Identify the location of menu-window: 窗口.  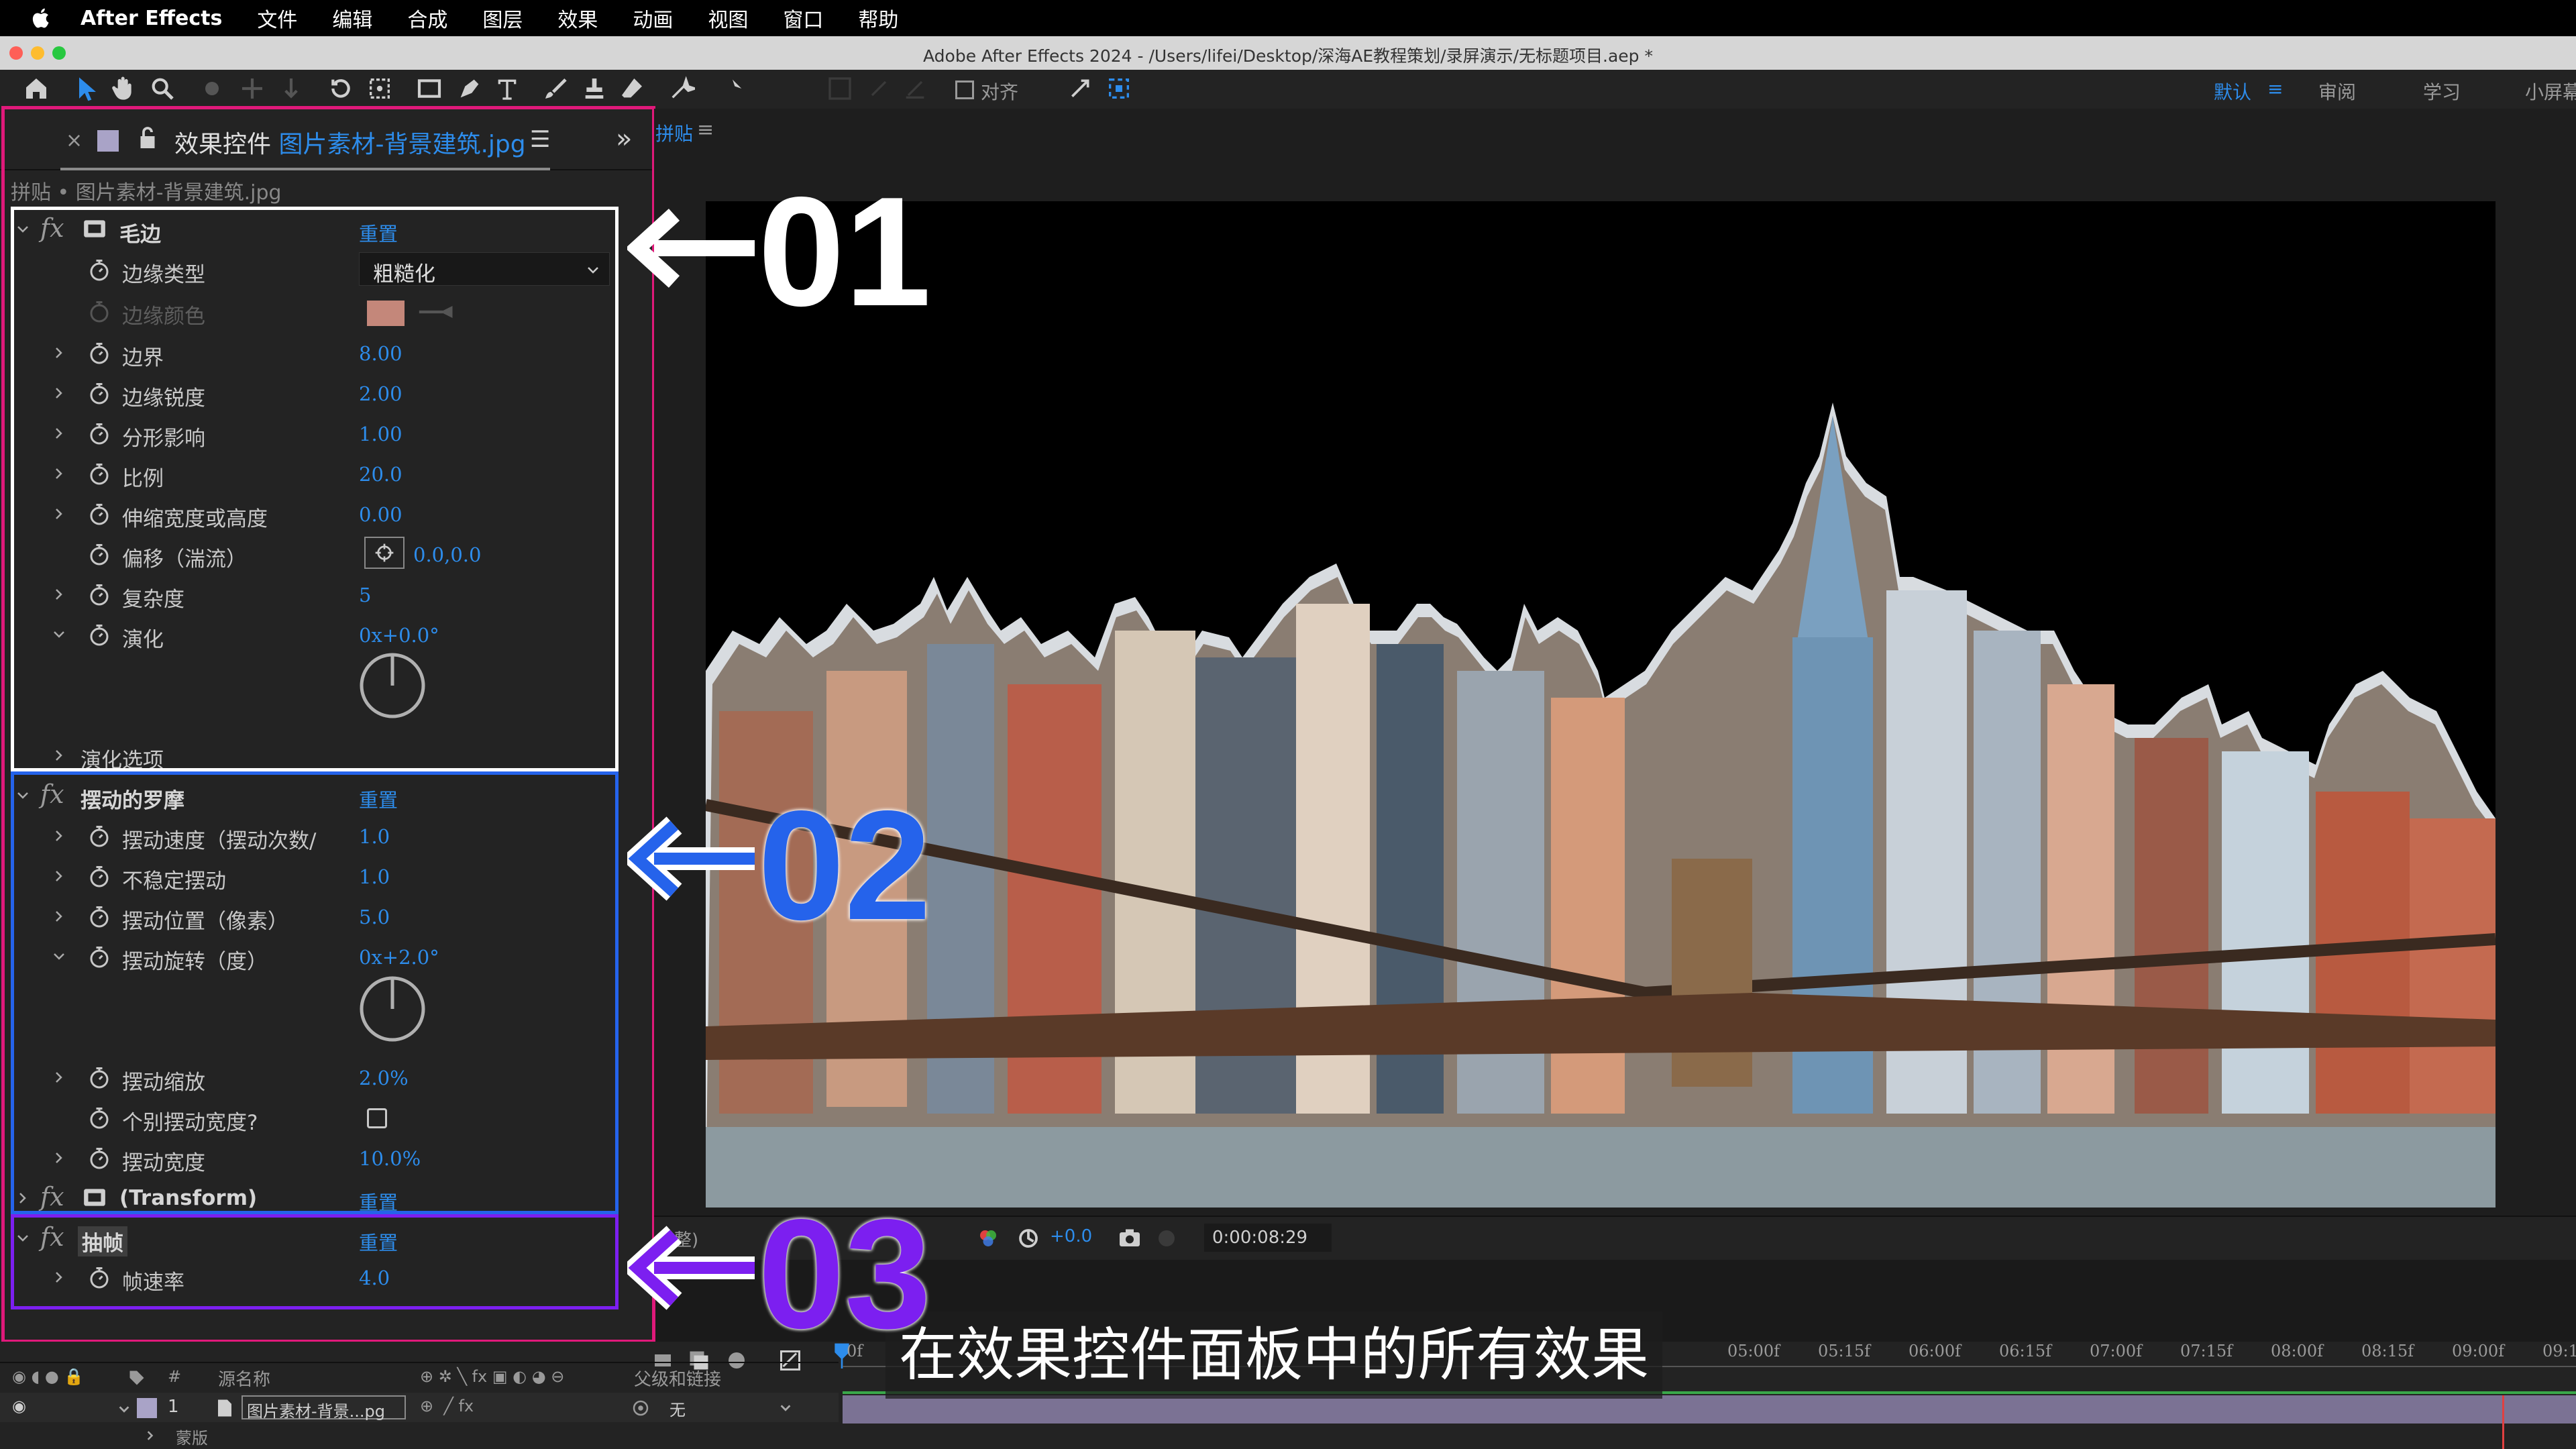
(803, 18).